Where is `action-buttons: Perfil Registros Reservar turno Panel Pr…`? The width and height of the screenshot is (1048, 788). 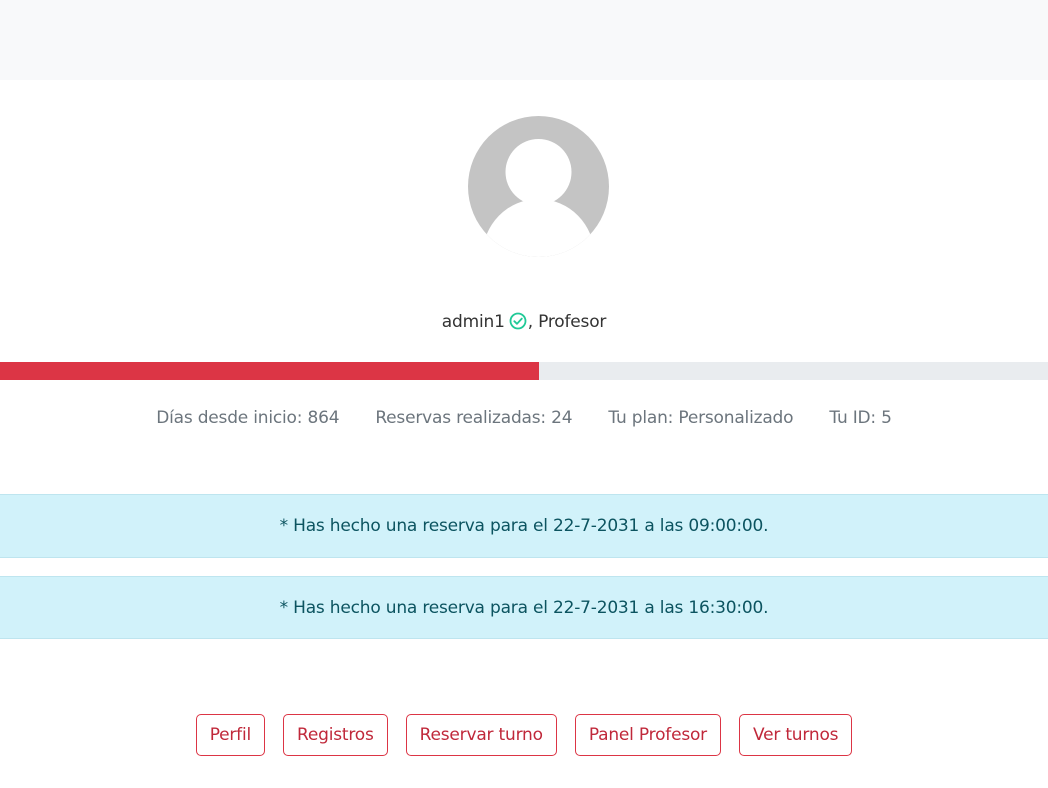 action-buttons: Perfil Registros Reservar turno Panel Pr… is located at coordinates (524, 735).